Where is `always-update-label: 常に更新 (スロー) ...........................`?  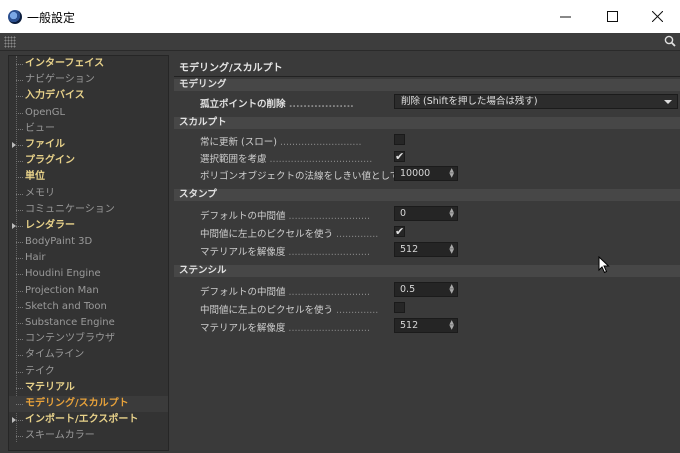
always-update-label: 常に更新 (スロー) ........................... is located at coordinates (281, 142).